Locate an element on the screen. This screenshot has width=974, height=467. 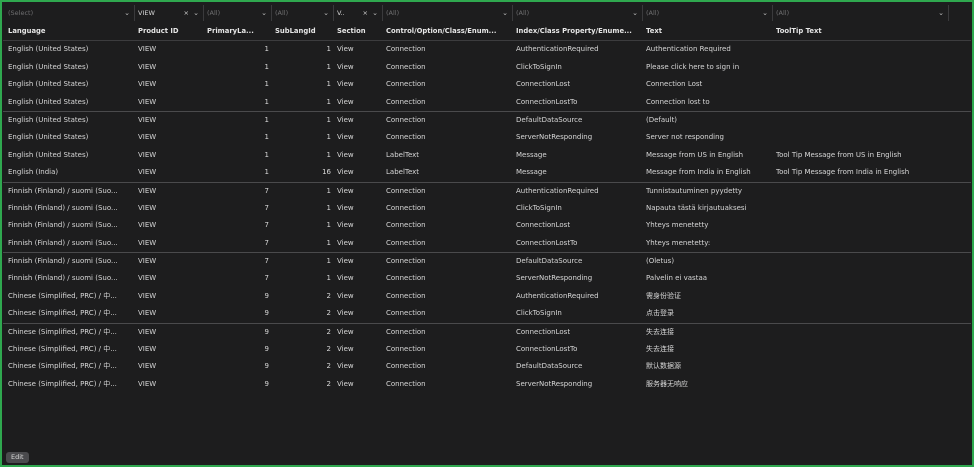
column-header-sub-lang-id: SubLangId is located at coordinates (303, 31).